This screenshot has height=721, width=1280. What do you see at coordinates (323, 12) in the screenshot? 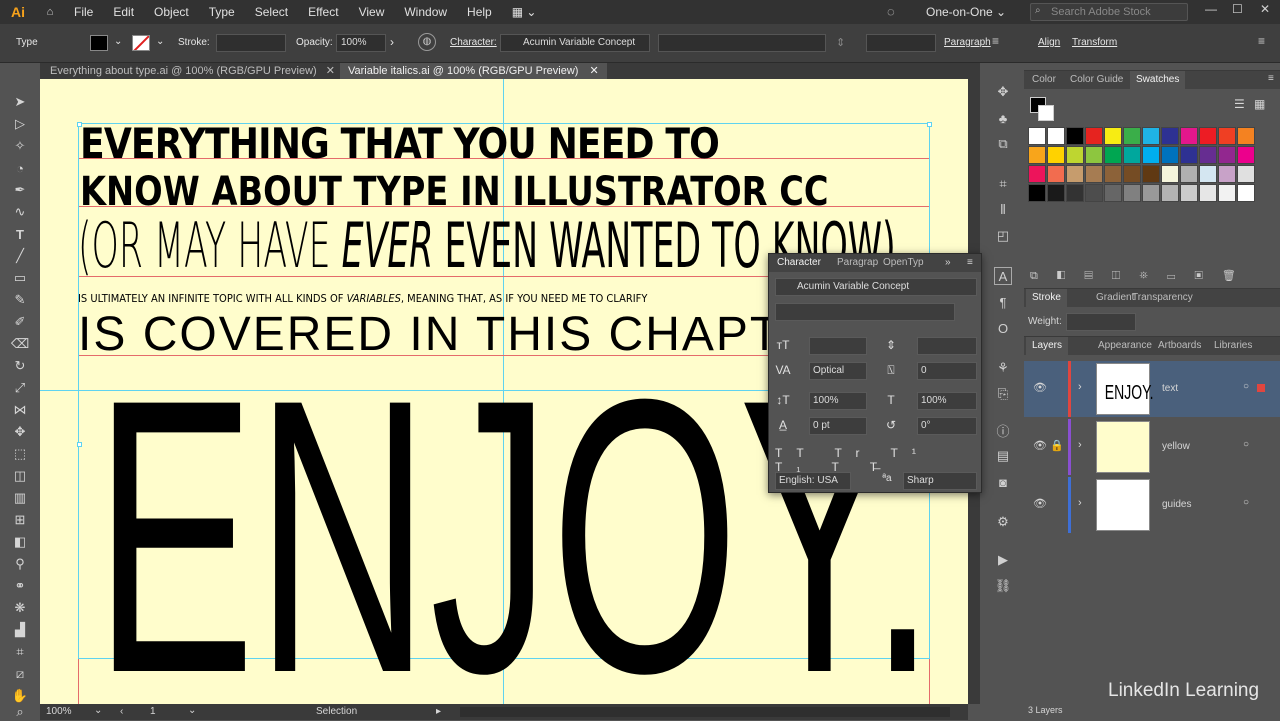
I see `menu-effect: Effect` at bounding box center [323, 12].